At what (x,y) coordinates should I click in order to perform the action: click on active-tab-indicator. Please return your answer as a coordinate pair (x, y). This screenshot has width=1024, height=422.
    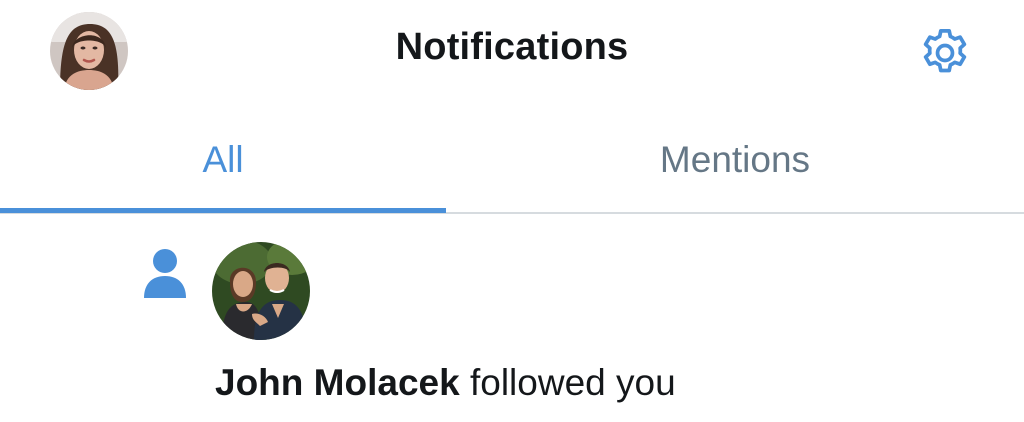
    Looking at the image, I should click on (223, 210).